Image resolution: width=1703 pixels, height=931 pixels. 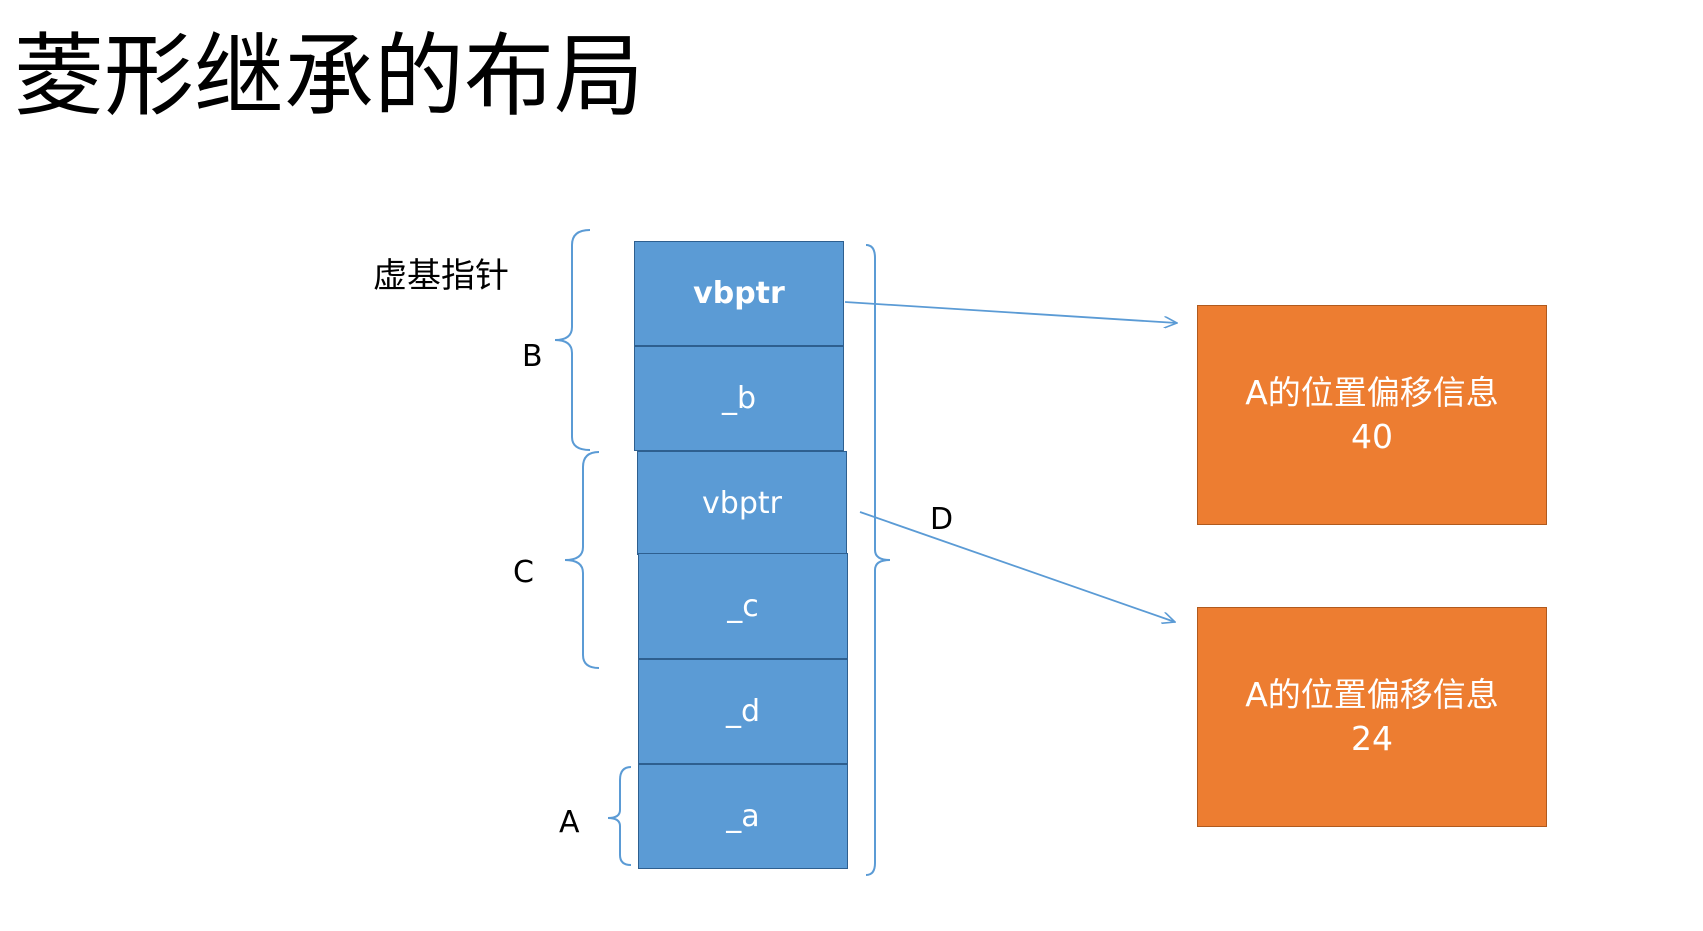 What do you see at coordinates (532, 356) in the screenshot?
I see `label-b: B` at bounding box center [532, 356].